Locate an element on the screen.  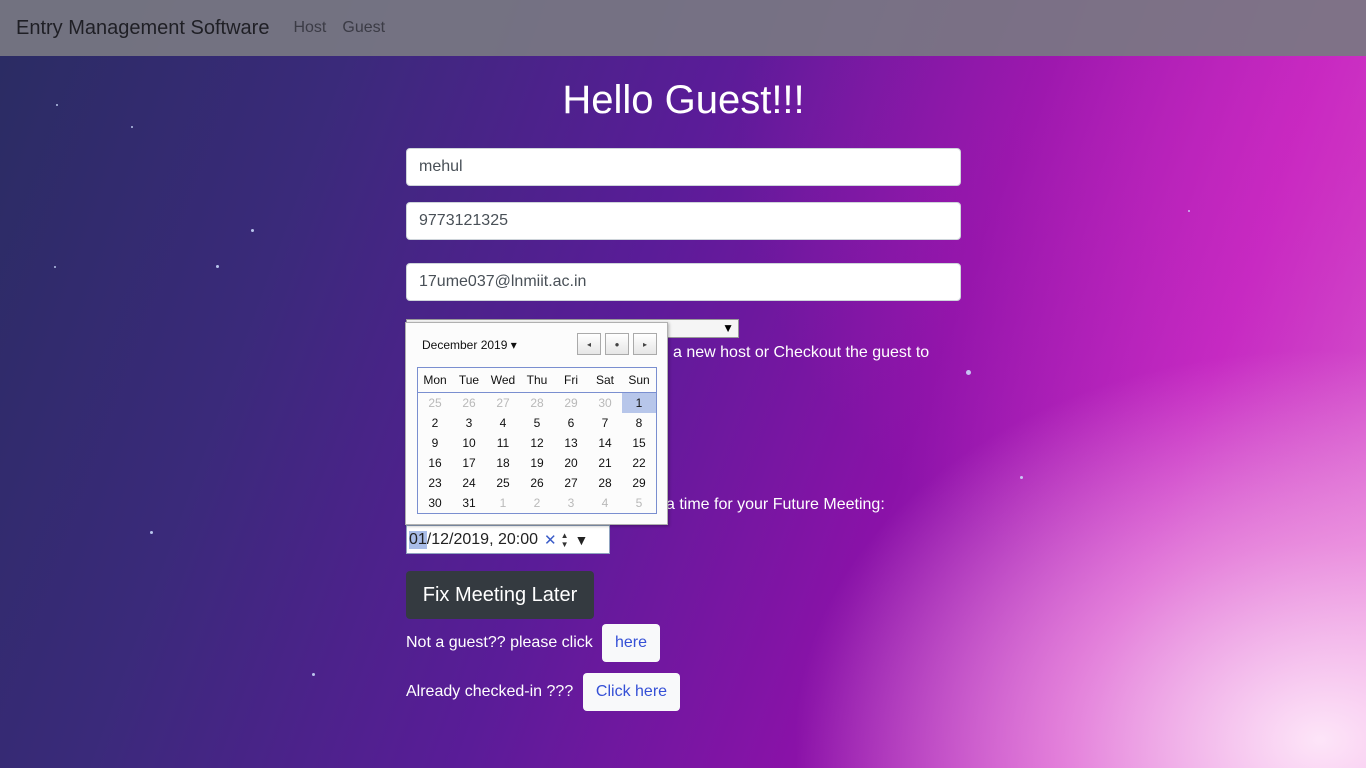
page-title: Hello Guest!!! is located at coordinates (683, 100).